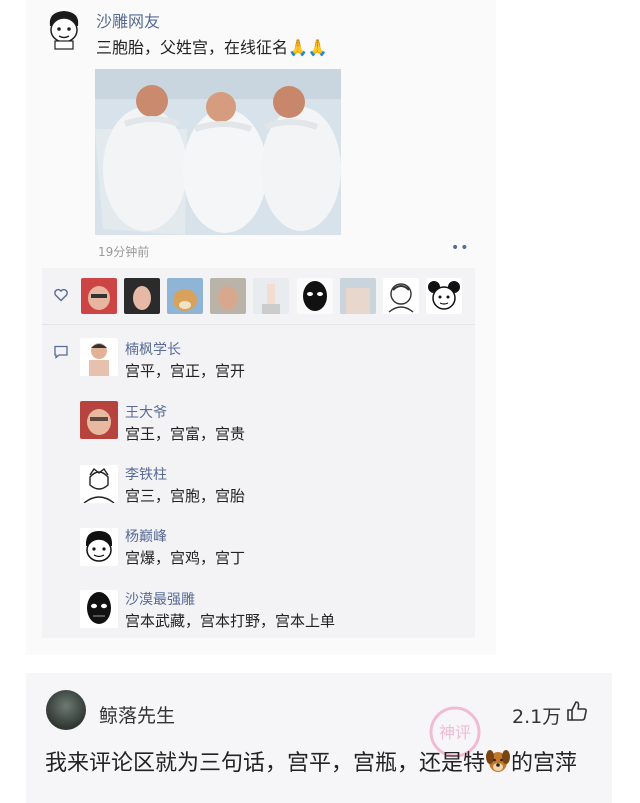 The height and width of the screenshot is (803, 640). Describe the element at coordinates (146, 474) in the screenshot. I see `comment-name: 李铁柱` at that location.